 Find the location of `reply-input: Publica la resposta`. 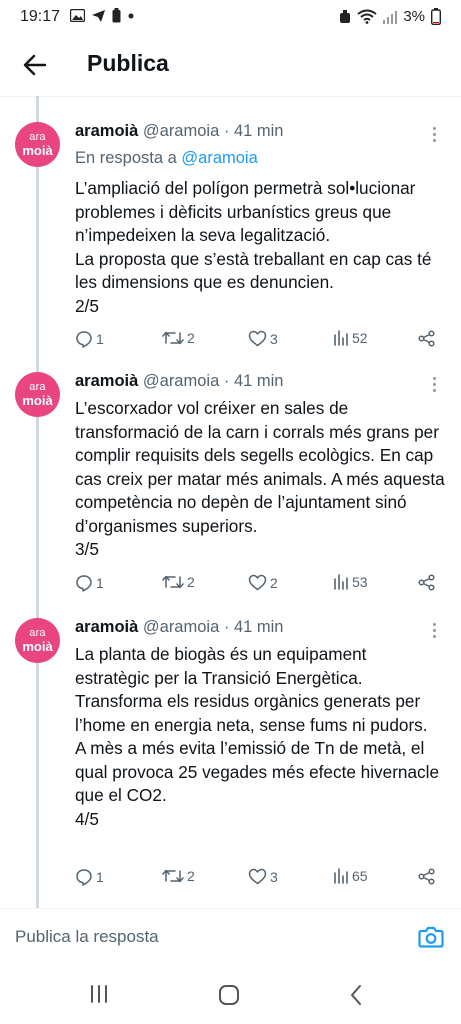

reply-input: Publica la resposta is located at coordinates (87, 937).